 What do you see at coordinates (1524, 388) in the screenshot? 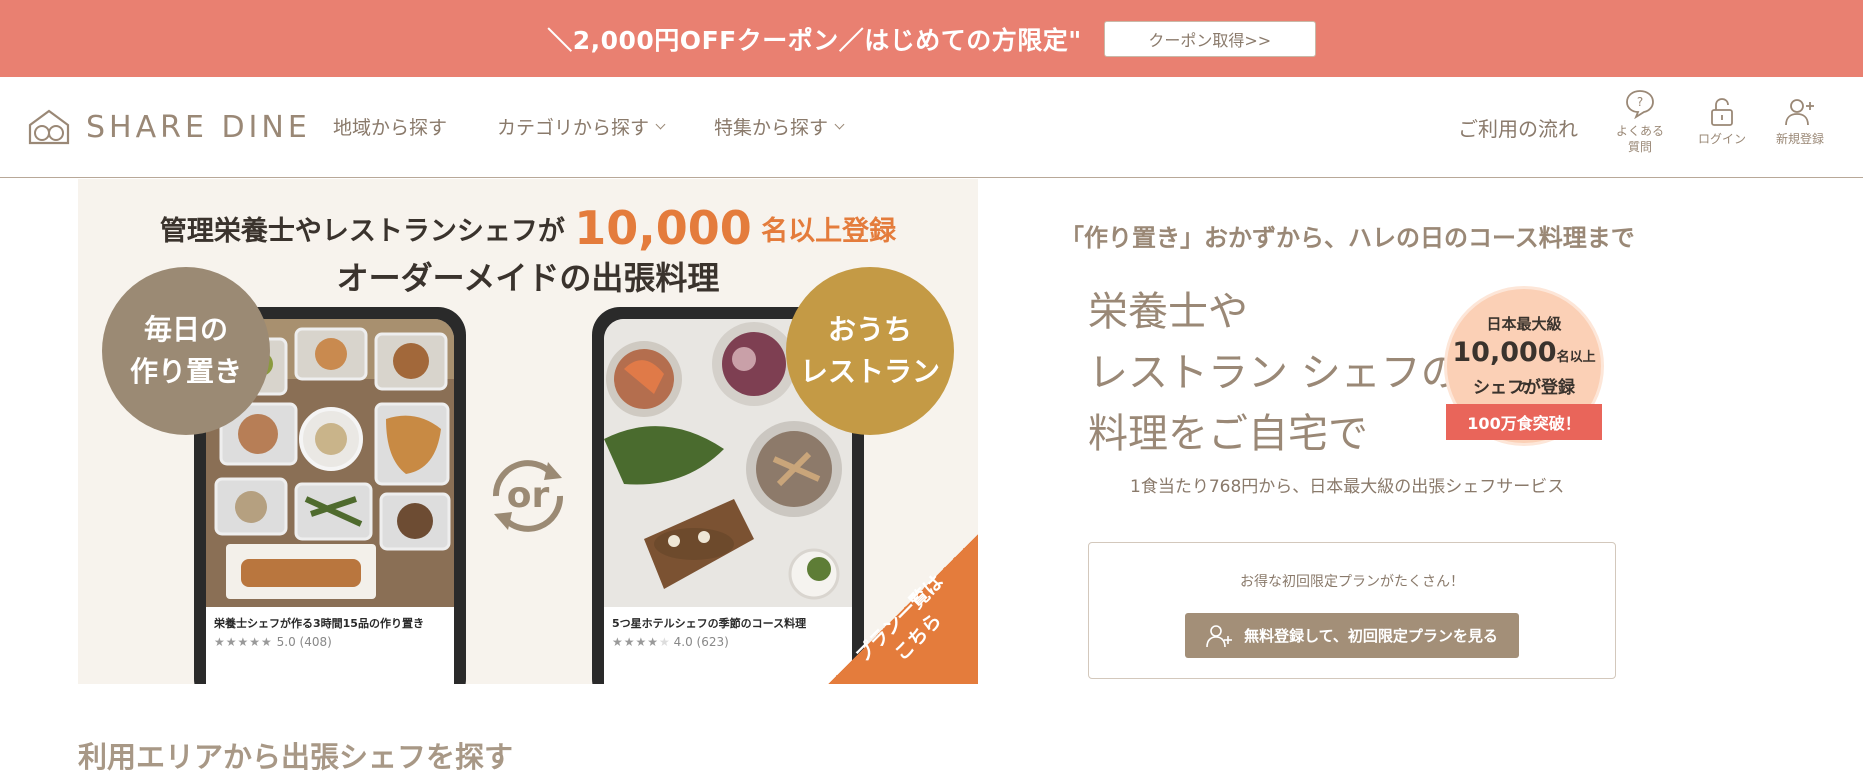
I see `badge-line-3: シェフが登録` at bounding box center [1524, 388].